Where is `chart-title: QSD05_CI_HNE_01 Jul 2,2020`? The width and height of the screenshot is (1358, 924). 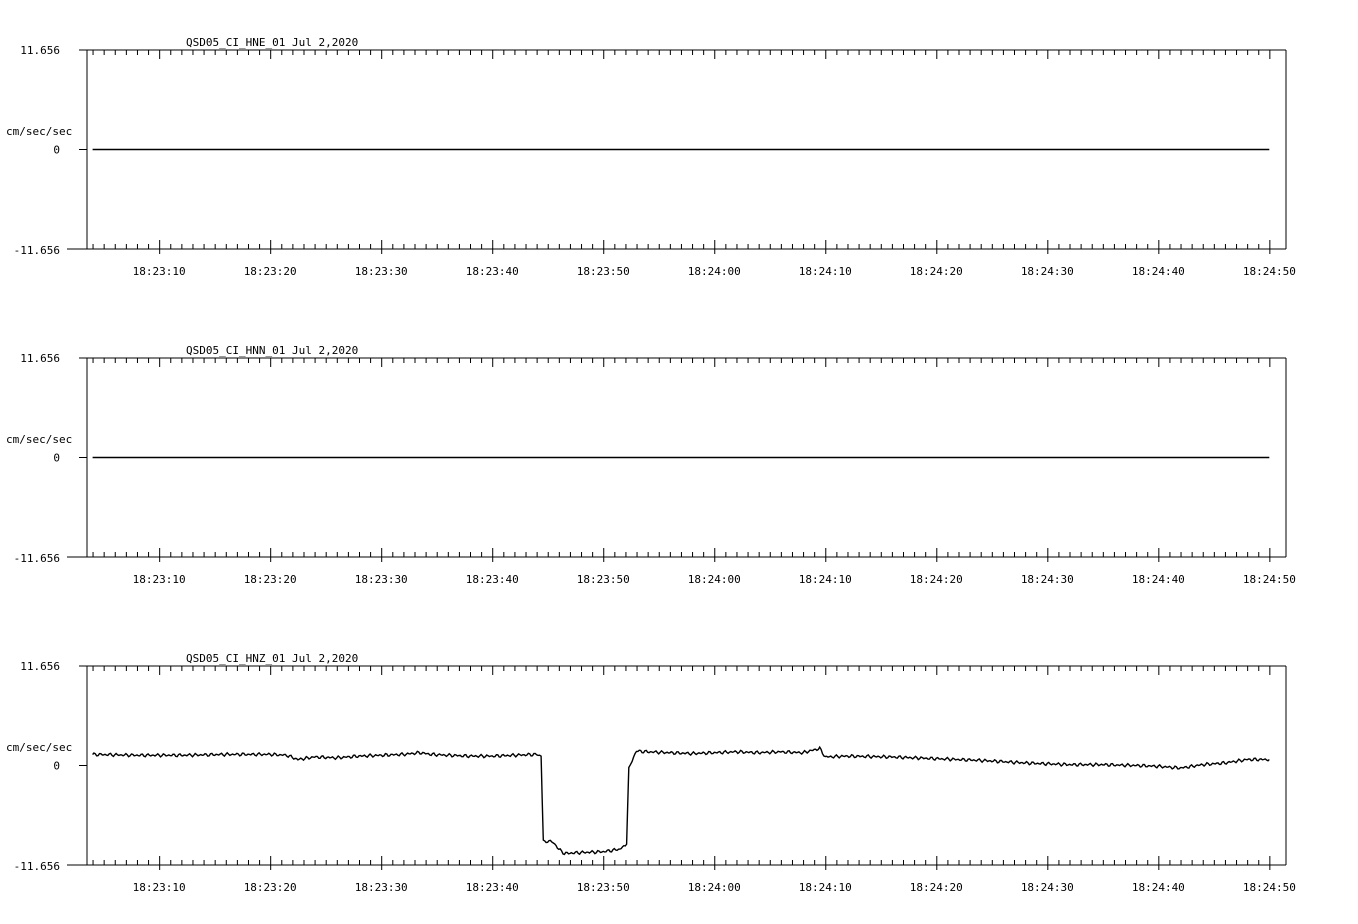
chart-title: QSD05_CI_HNE_01 Jul 2,2020 is located at coordinates (272, 42).